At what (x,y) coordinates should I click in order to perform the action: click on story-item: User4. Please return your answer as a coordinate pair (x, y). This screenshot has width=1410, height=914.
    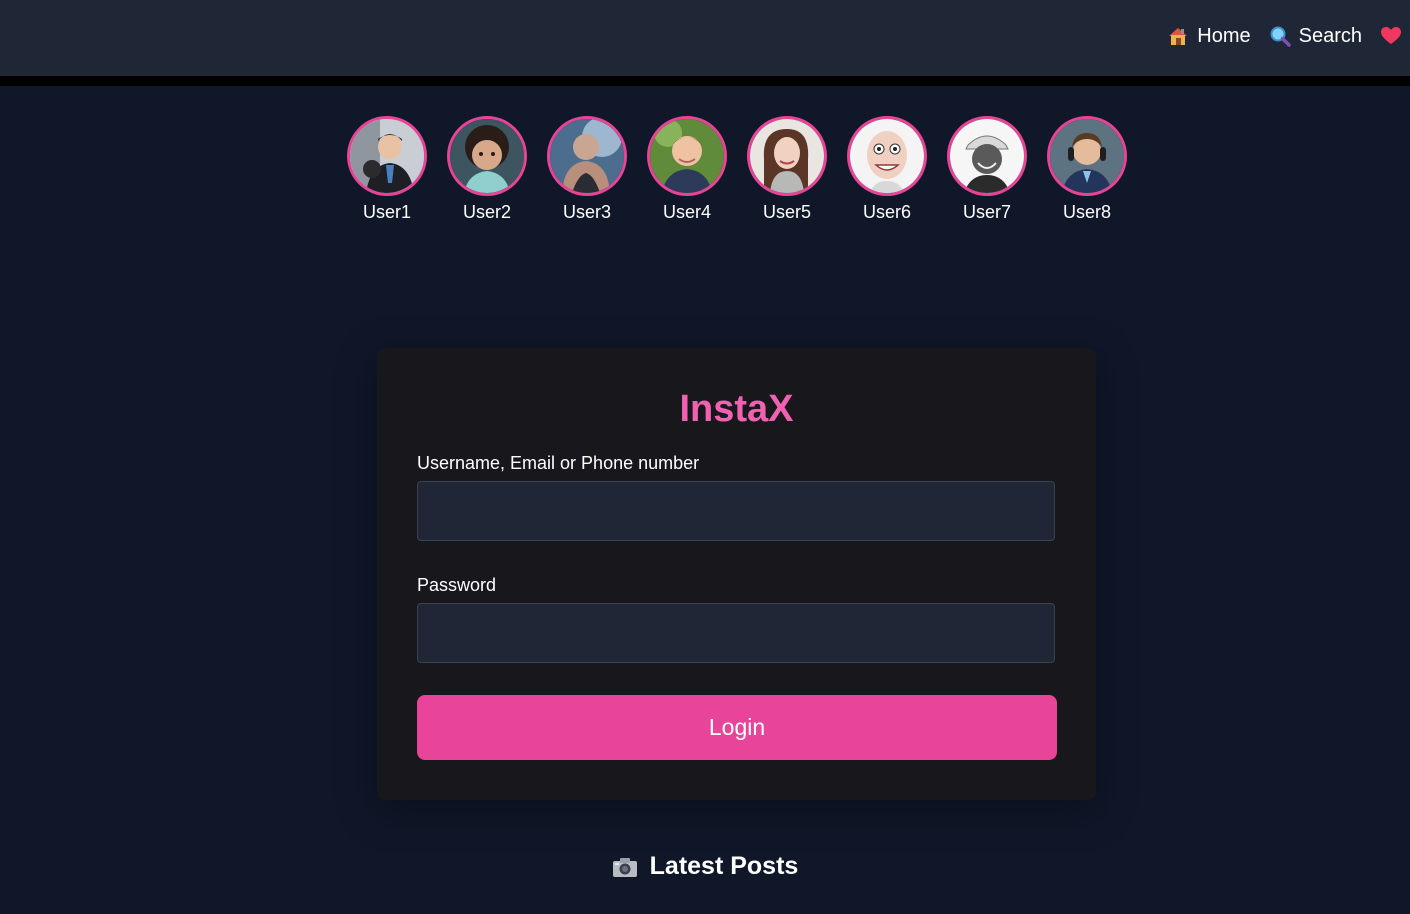
    Looking at the image, I should click on (687, 169).